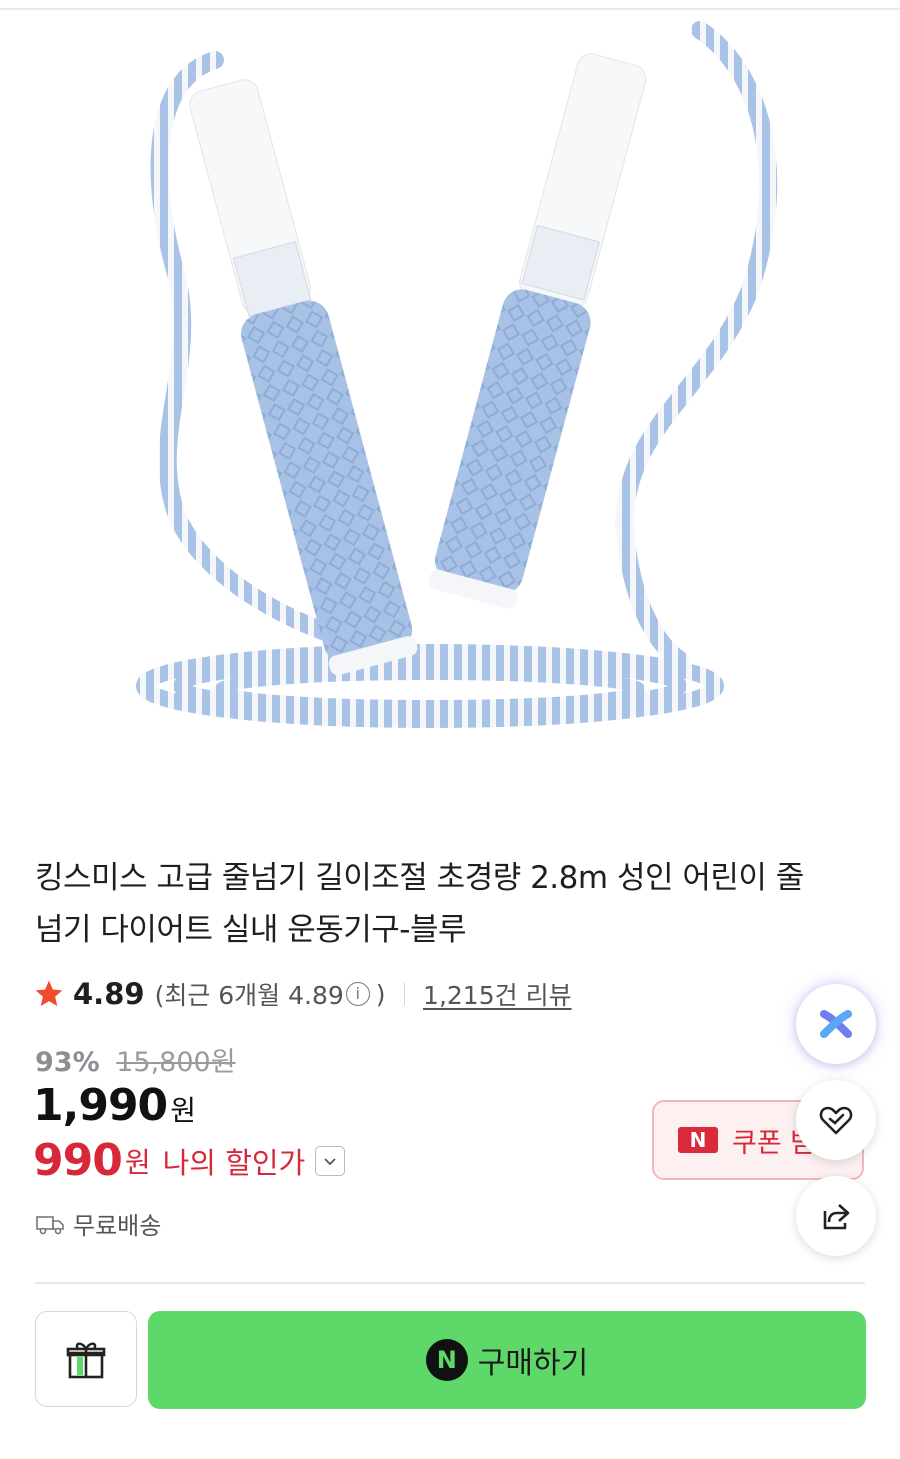  I want to click on free-shipping-label: 무료배송, so click(117, 1226).